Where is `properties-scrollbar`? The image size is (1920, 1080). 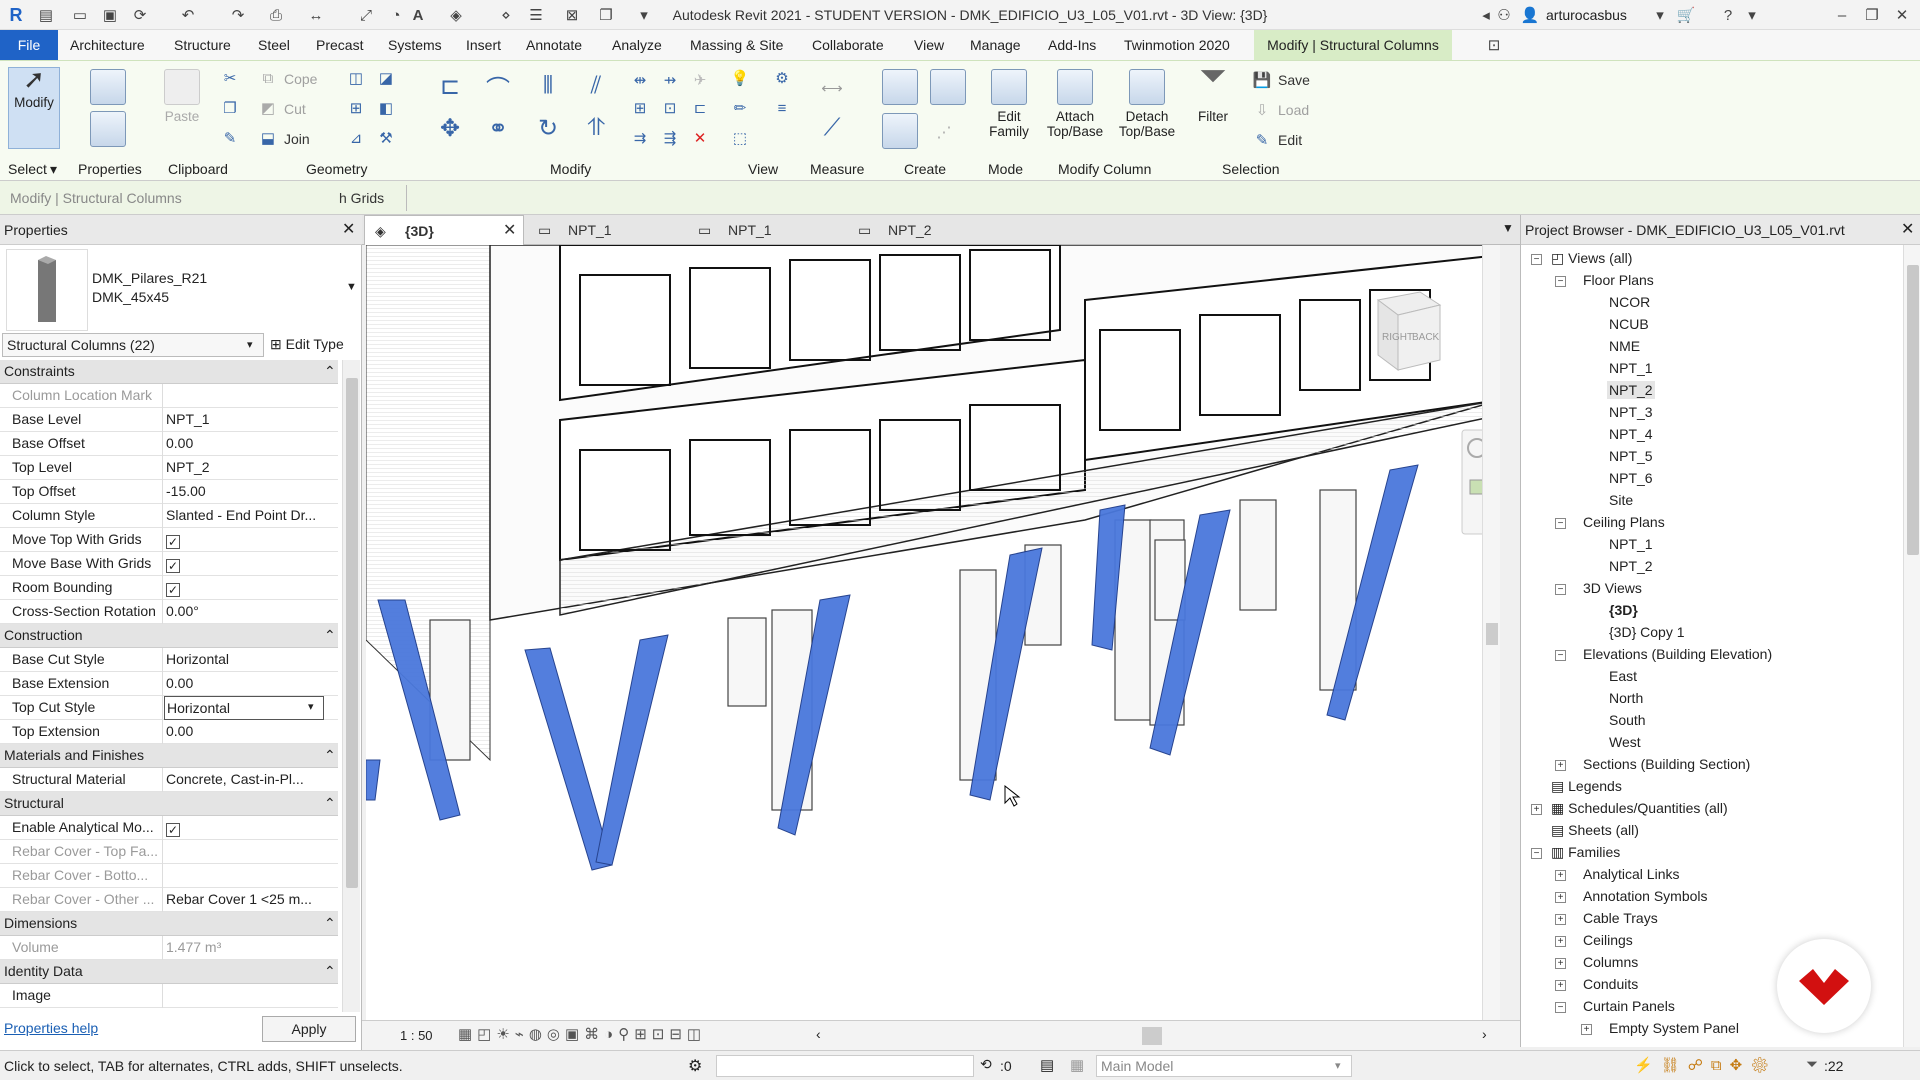 properties-scrollbar is located at coordinates (351, 686).